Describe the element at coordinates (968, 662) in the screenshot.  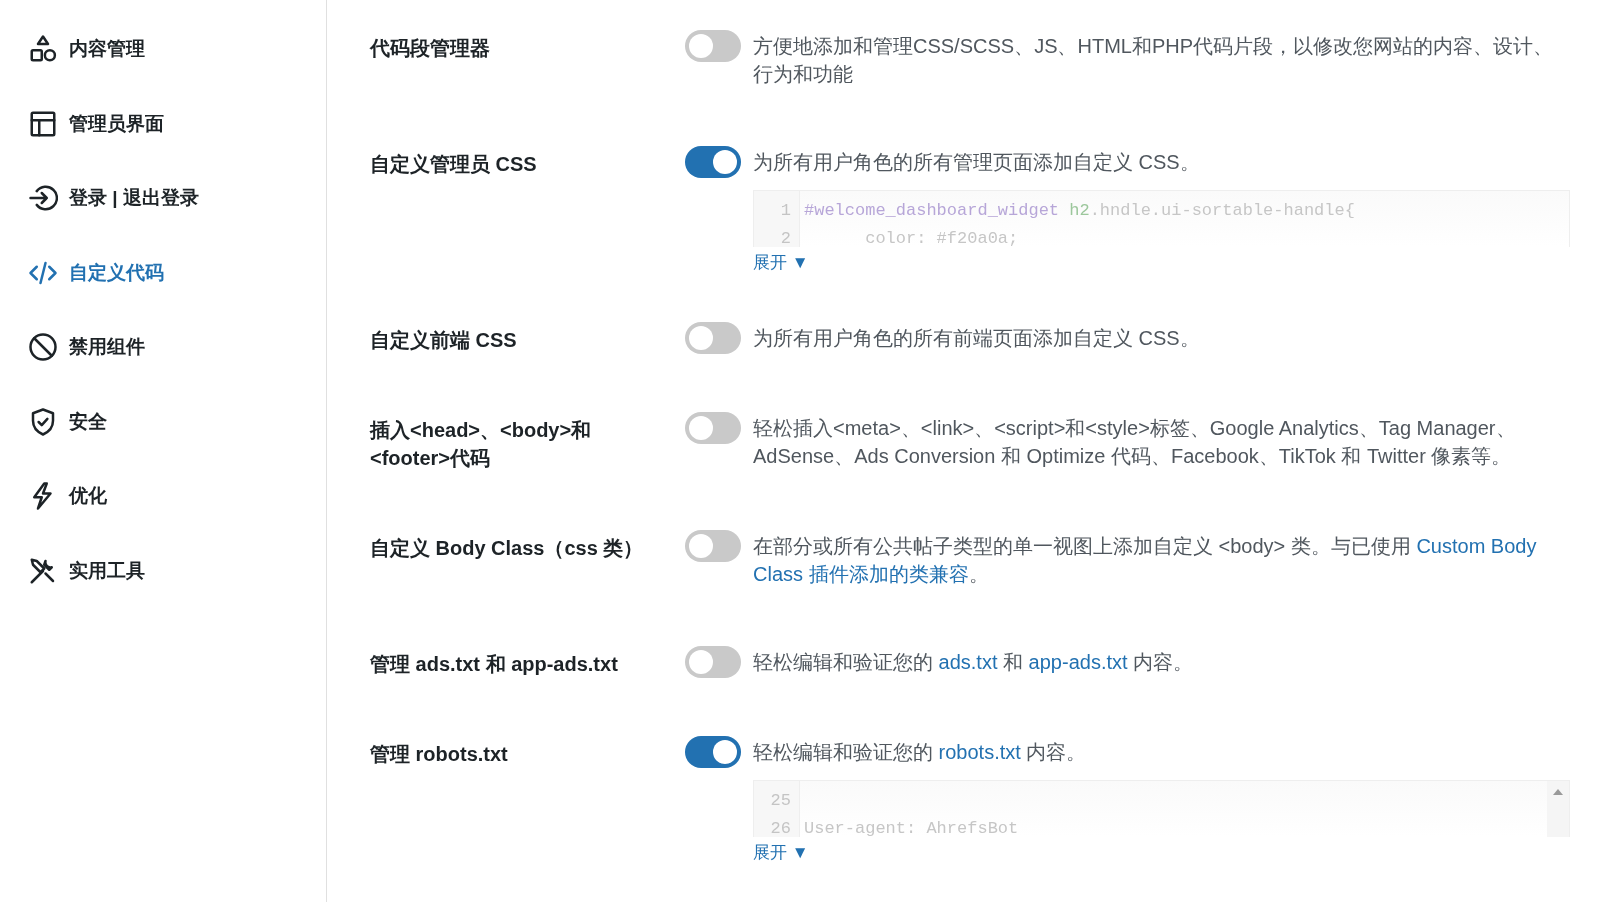
I see `link: ads.txt` at that location.